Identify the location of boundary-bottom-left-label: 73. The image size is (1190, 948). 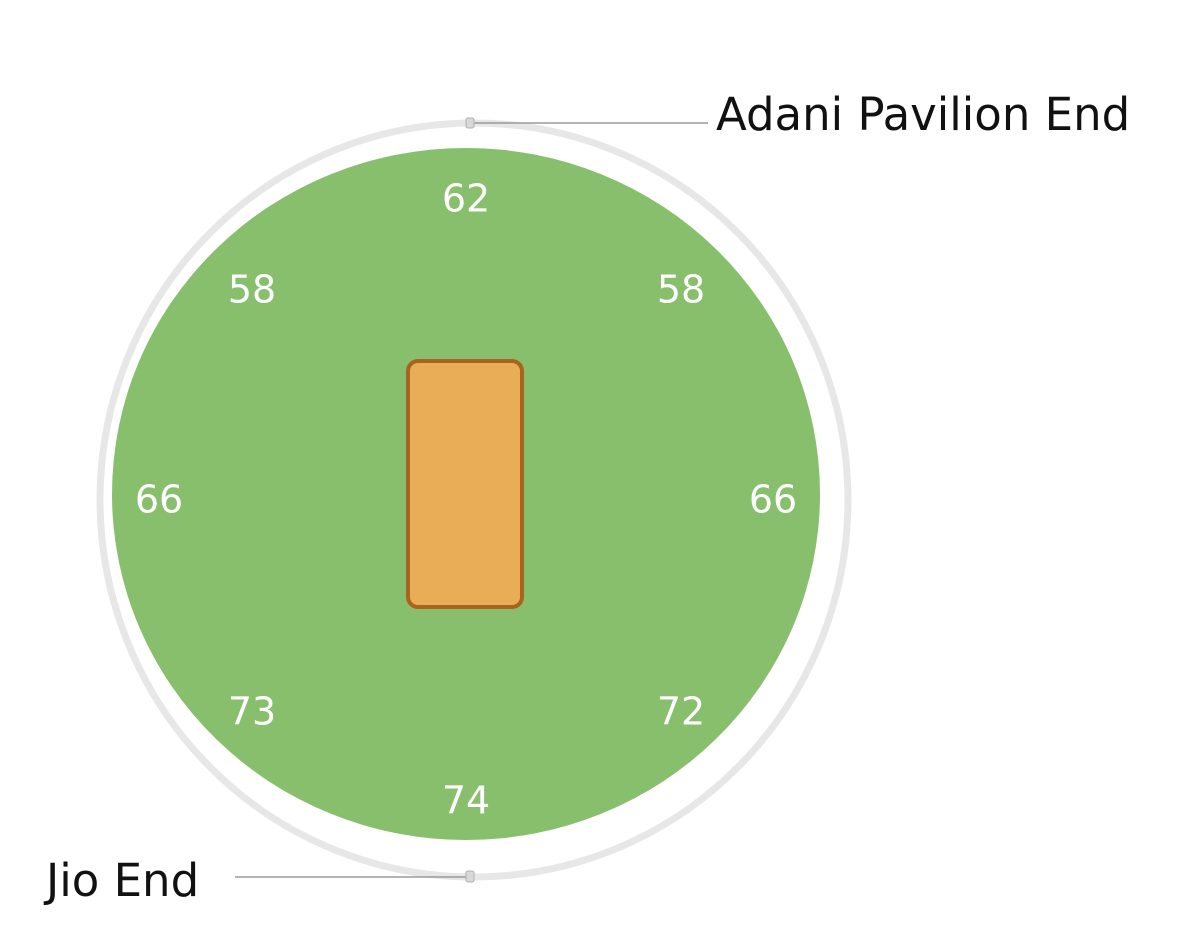
(252, 712).